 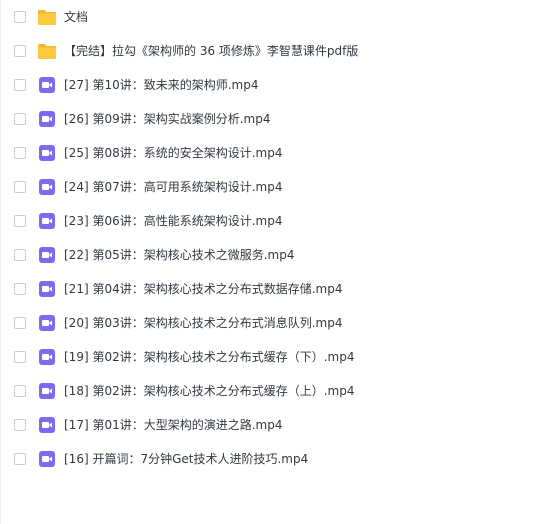 What do you see at coordinates (186, 459) in the screenshot?
I see `file-name: [16] 开篇词：7分钟Get技术人进阶技巧.mp4` at bounding box center [186, 459].